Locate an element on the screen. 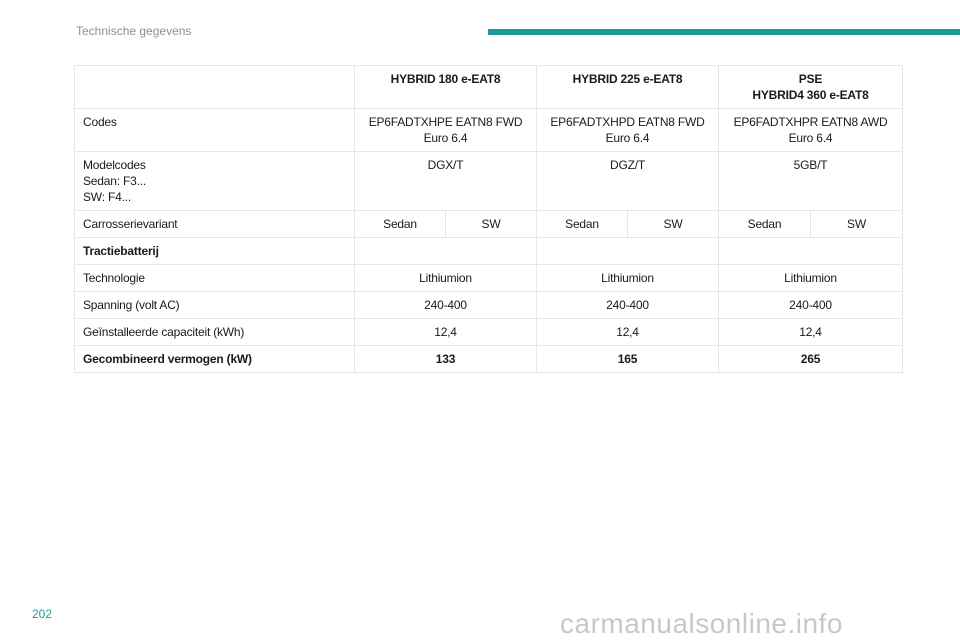 This screenshot has width=960, height=640. cell-technology-2: Lithiumion is located at coordinates (627, 278).